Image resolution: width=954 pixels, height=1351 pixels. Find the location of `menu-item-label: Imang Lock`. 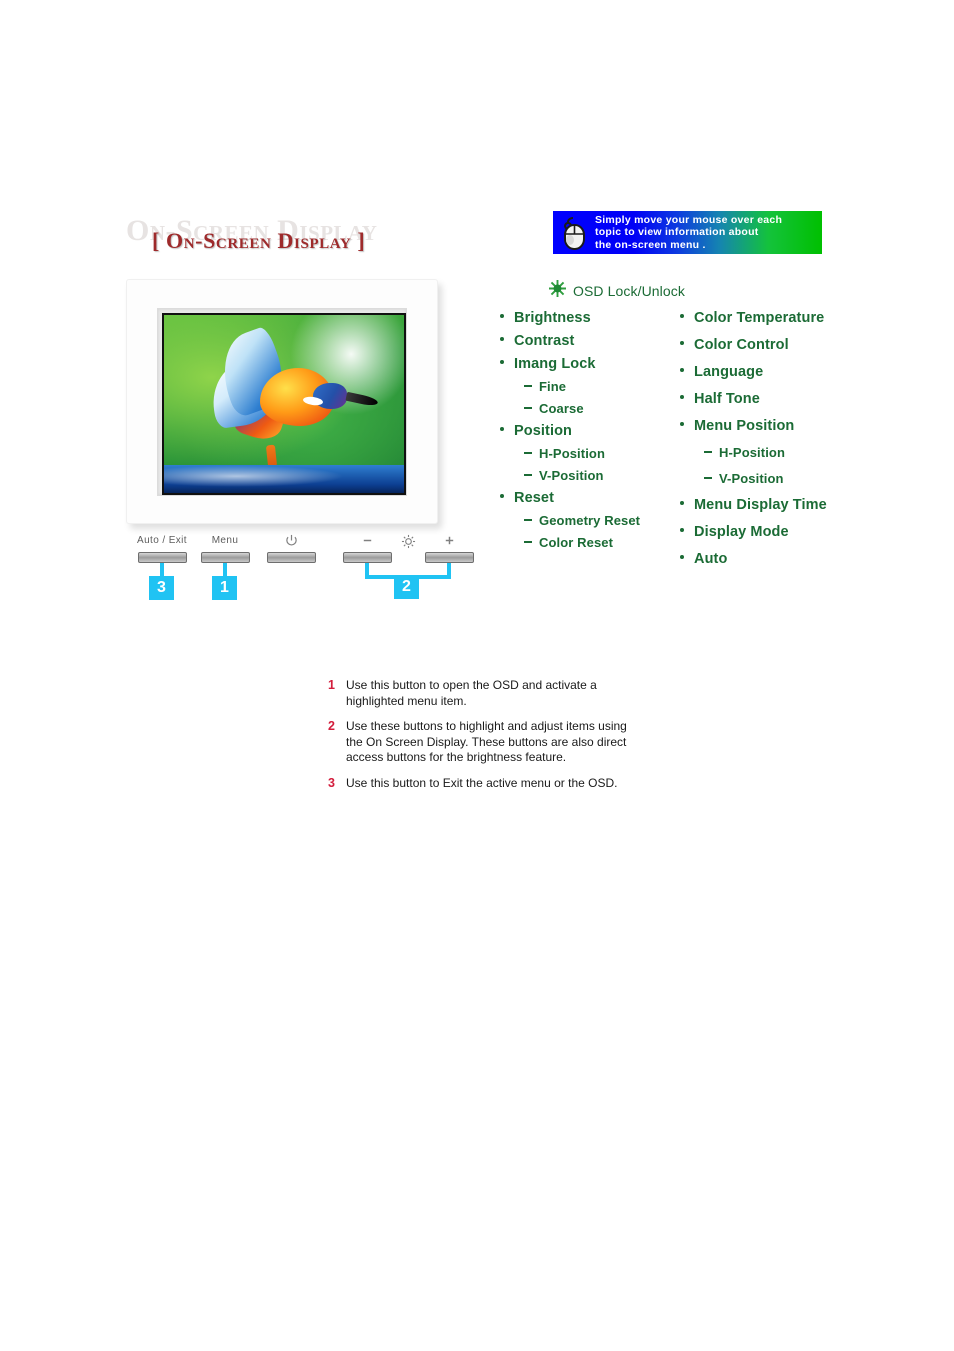

menu-item-label: Imang Lock is located at coordinates (555, 364).